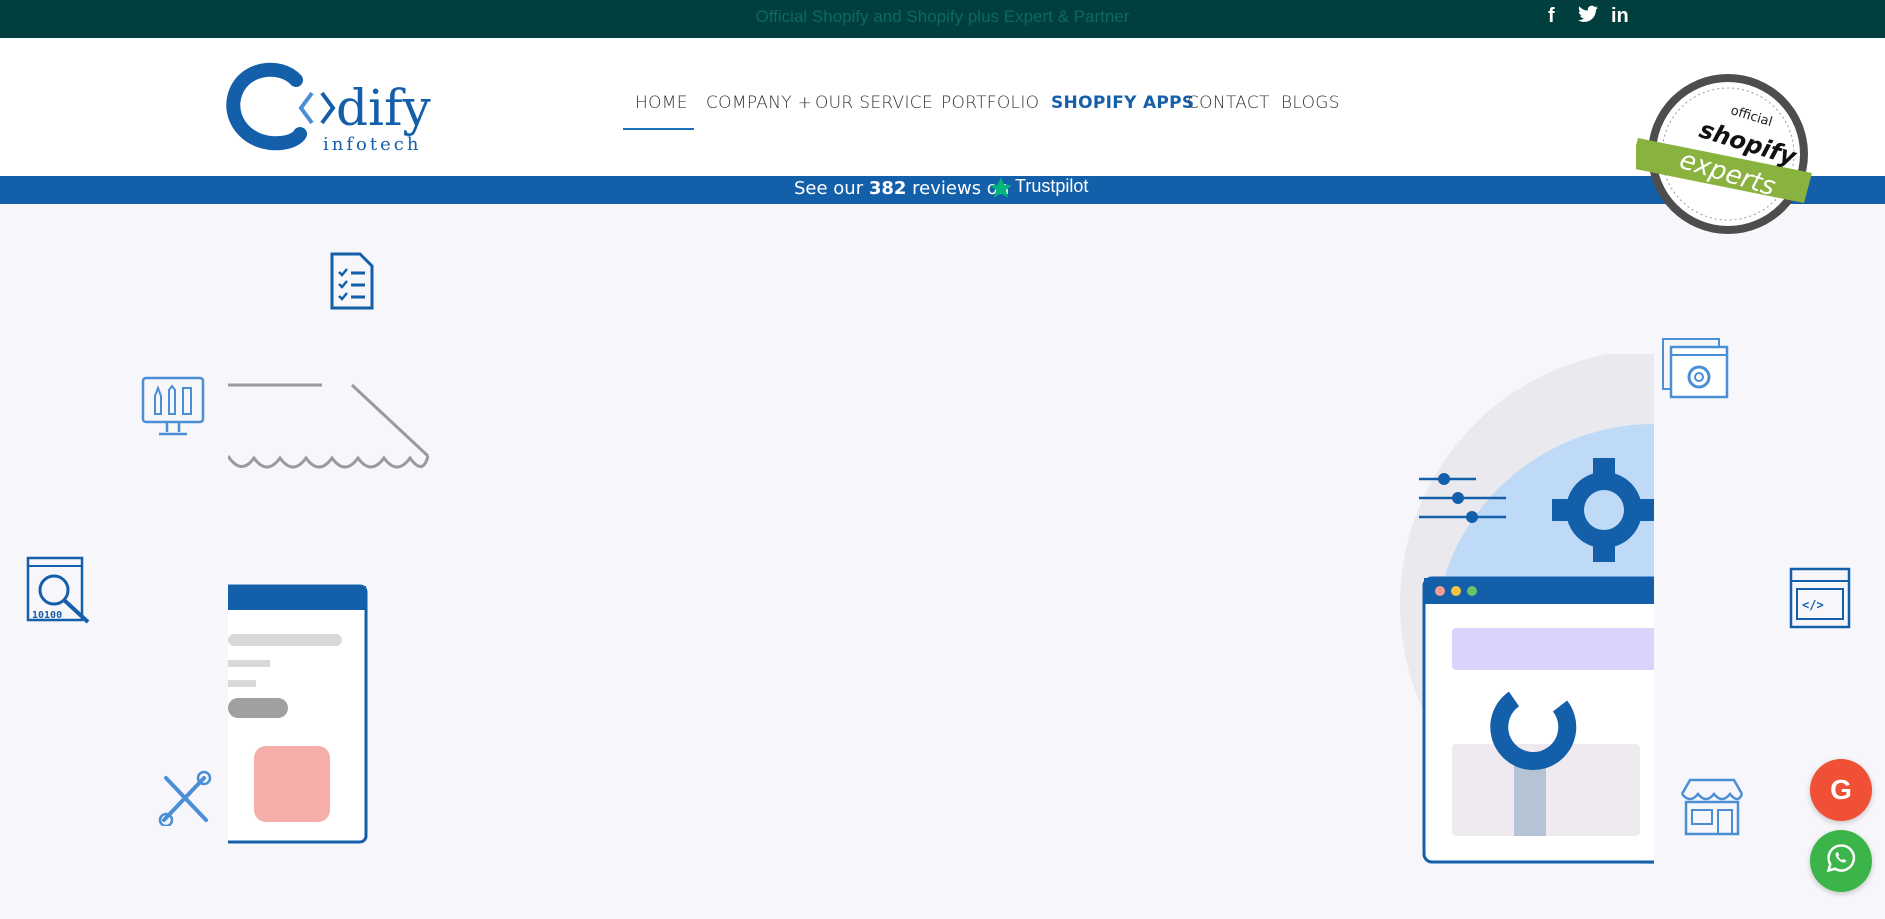 The height and width of the screenshot is (919, 1885). Describe the element at coordinates (329, 430) in the screenshot. I see `store-awning-illustration` at that location.